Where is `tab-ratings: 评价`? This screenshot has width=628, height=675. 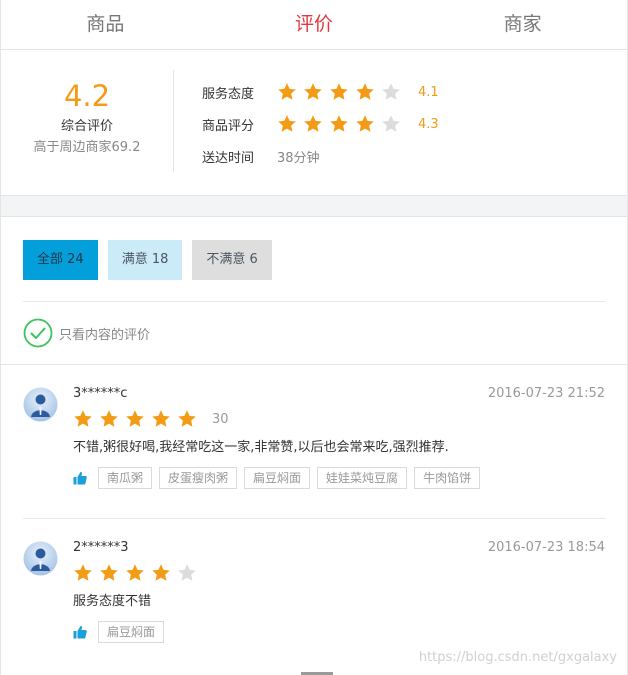 tab-ratings: 评价 is located at coordinates (314, 24).